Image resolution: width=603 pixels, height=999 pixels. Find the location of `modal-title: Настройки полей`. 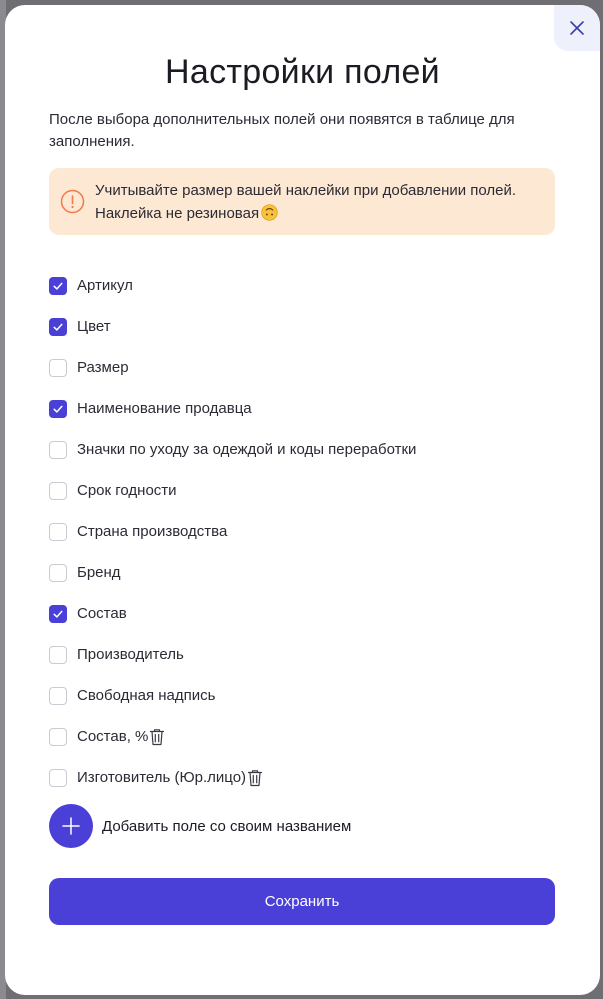

modal-title: Настройки полей is located at coordinates (302, 72).